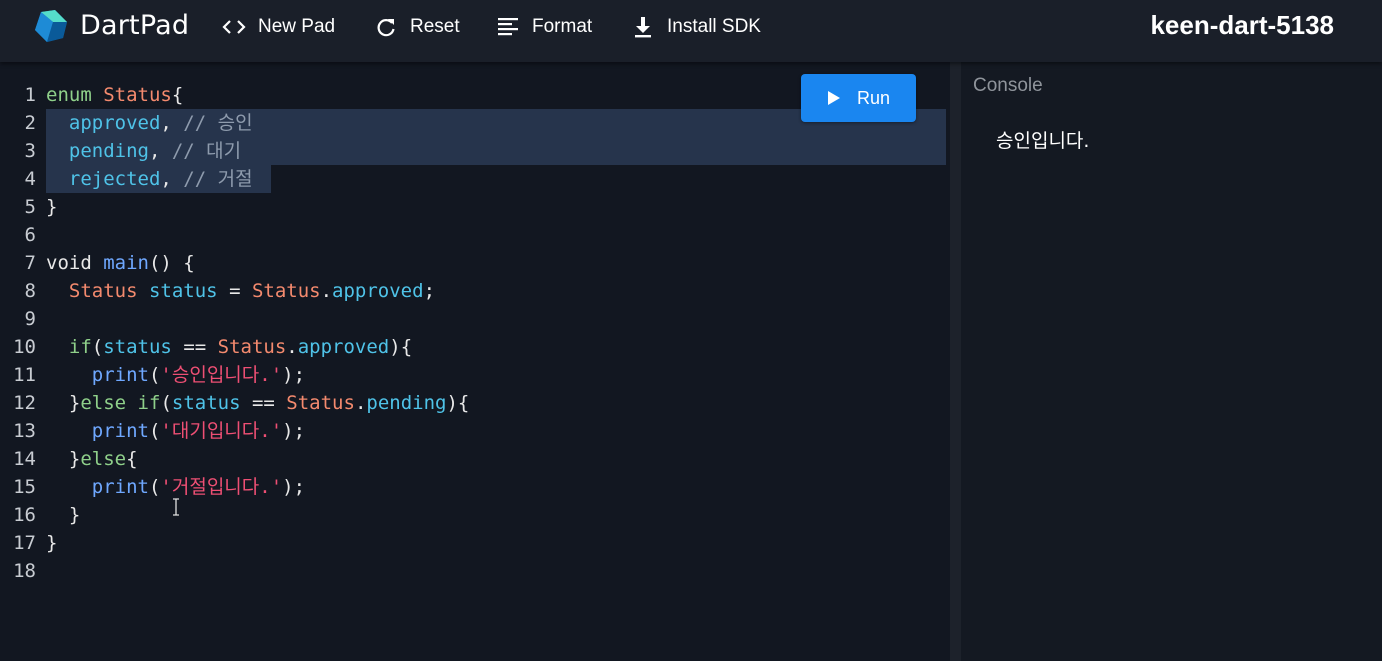 This screenshot has height=661, width=1382. I want to click on code-line: 14 }else{, so click(473, 459).